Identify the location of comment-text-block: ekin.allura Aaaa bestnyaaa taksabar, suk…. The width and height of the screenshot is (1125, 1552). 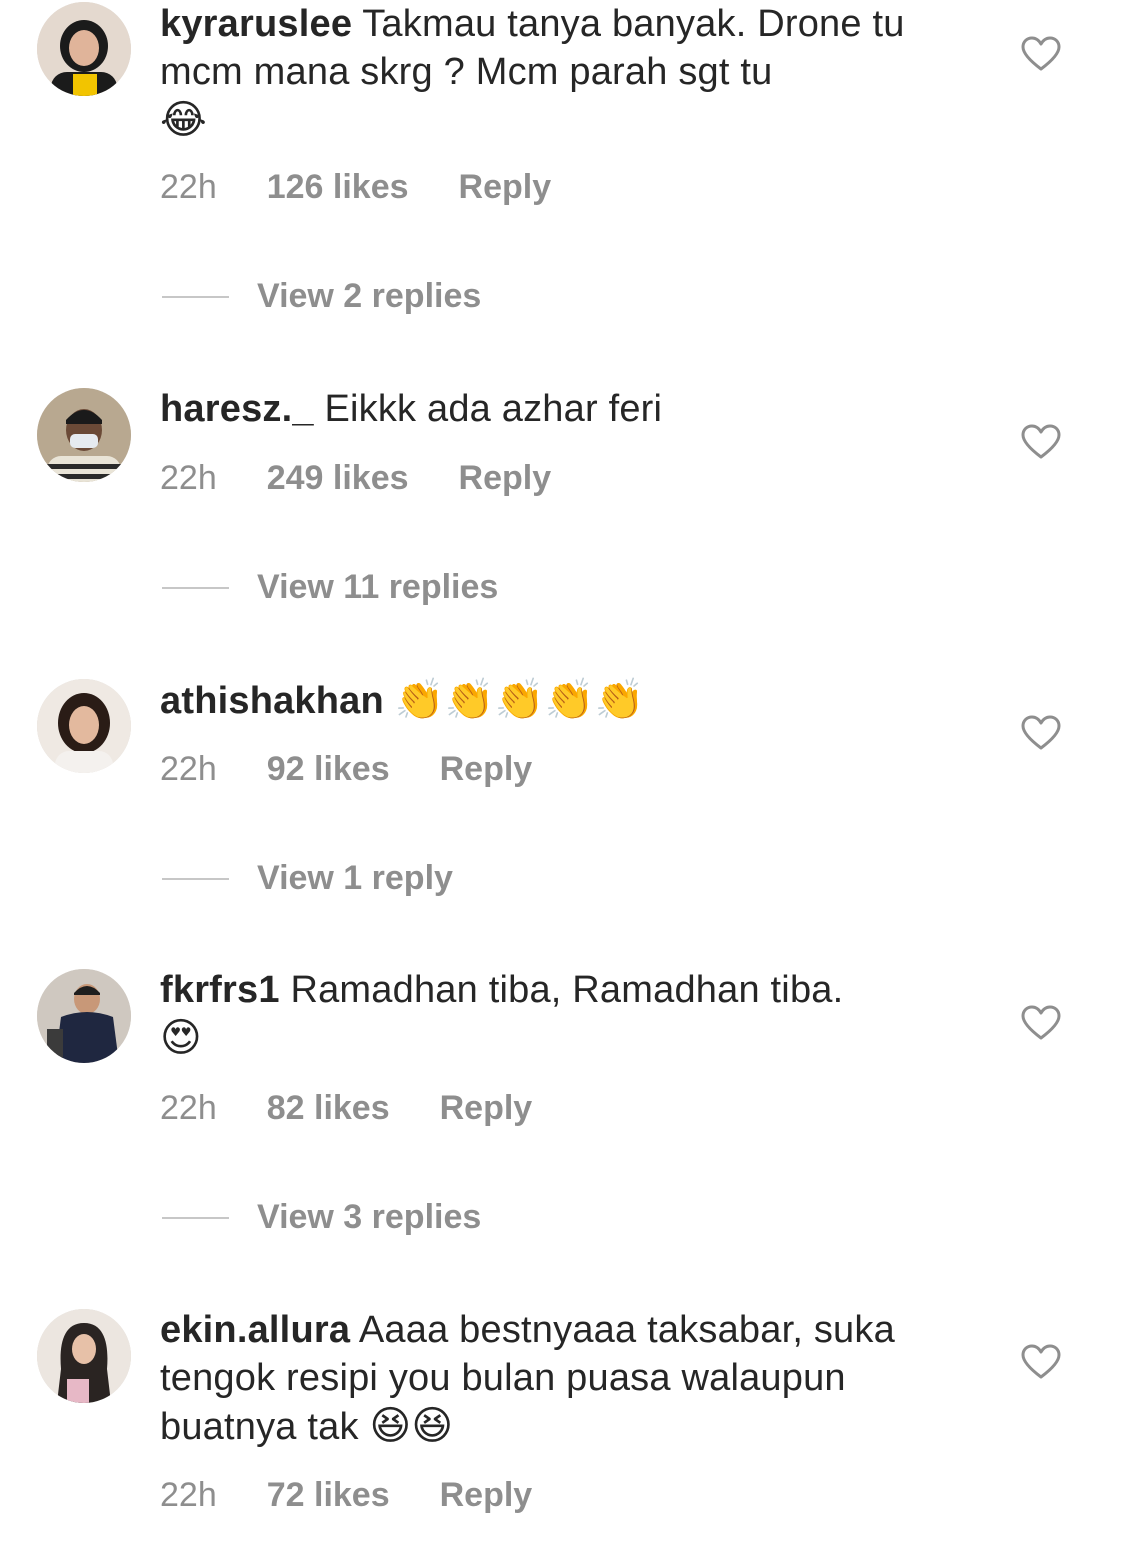
(560, 1378).